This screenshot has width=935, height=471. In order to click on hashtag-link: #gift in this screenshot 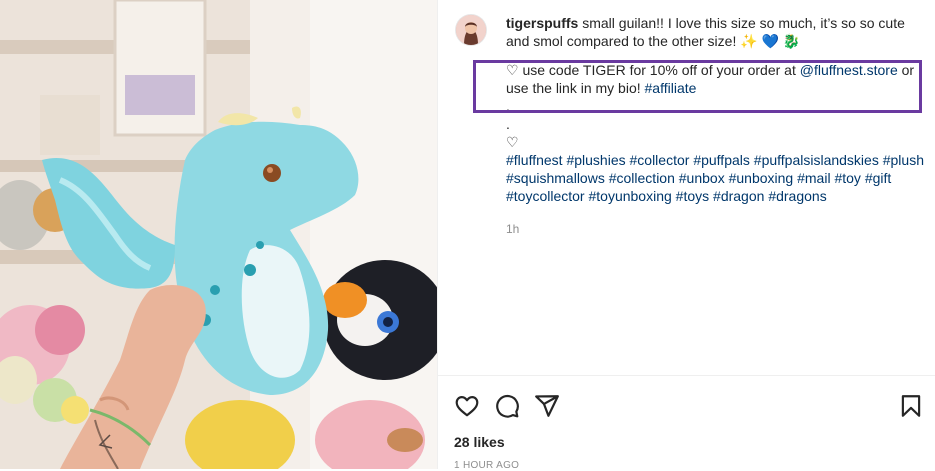, I will do `click(878, 178)`.